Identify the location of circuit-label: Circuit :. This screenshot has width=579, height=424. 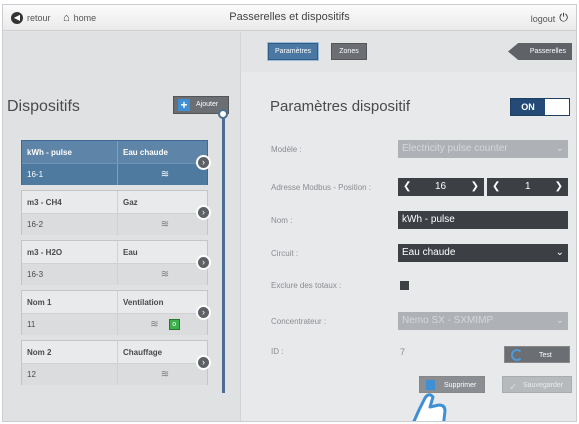
(285, 253).